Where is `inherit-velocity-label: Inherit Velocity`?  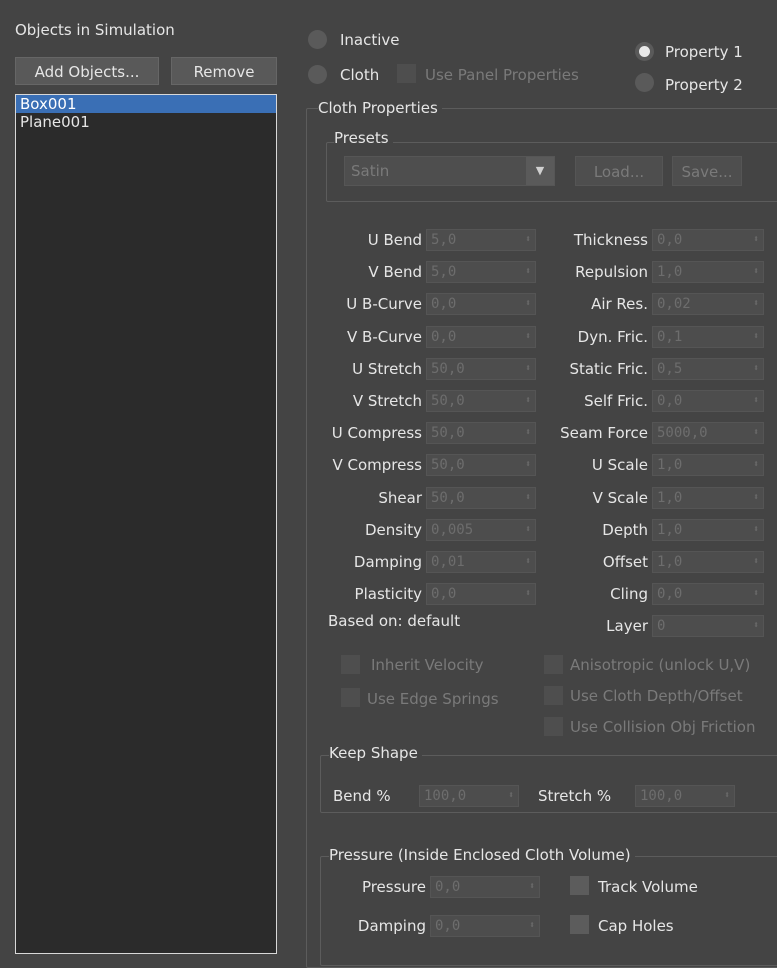
inherit-velocity-label: Inherit Velocity is located at coordinates (427, 665).